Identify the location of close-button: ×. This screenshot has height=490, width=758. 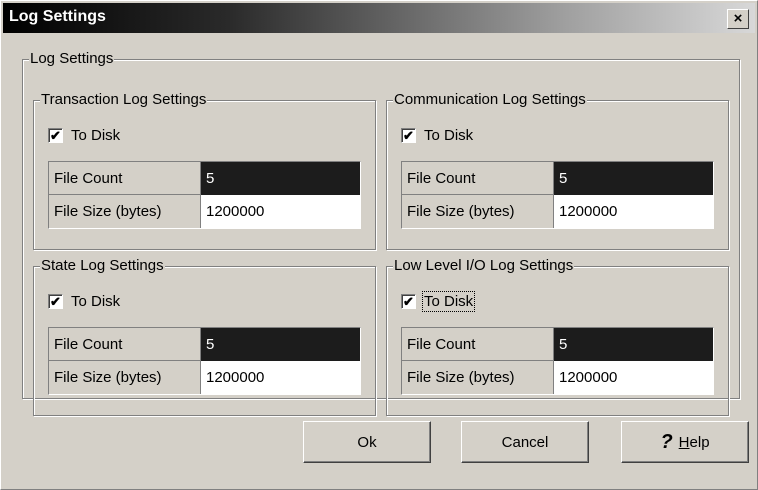
(738, 19).